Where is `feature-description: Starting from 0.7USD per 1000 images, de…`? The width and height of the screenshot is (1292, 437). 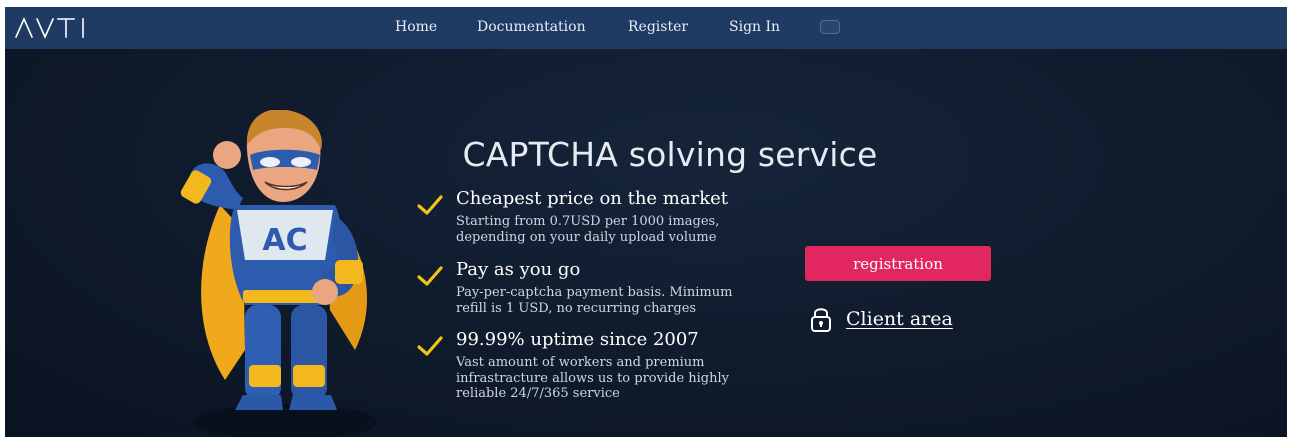
feature-description: Starting from 0.7USD per 1000 images, de… is located at coordinates (588, 229).